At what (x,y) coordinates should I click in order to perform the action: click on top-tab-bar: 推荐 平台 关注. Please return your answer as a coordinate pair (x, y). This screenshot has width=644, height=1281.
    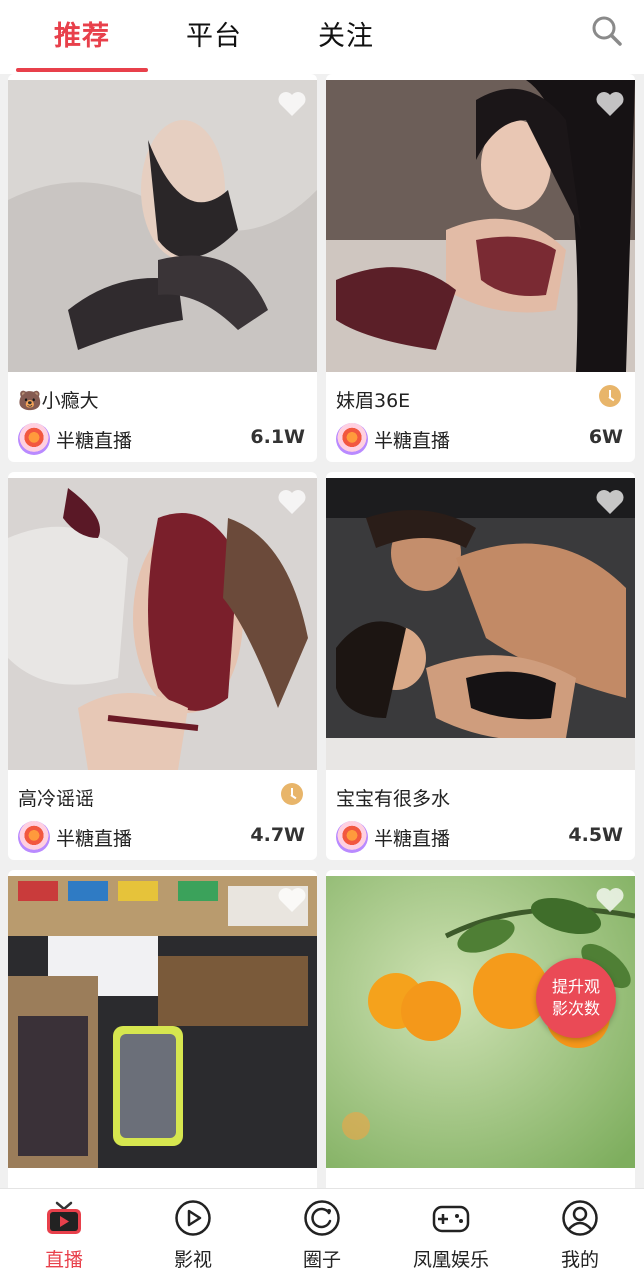
    Looking at the image, I should click on (322, 37).